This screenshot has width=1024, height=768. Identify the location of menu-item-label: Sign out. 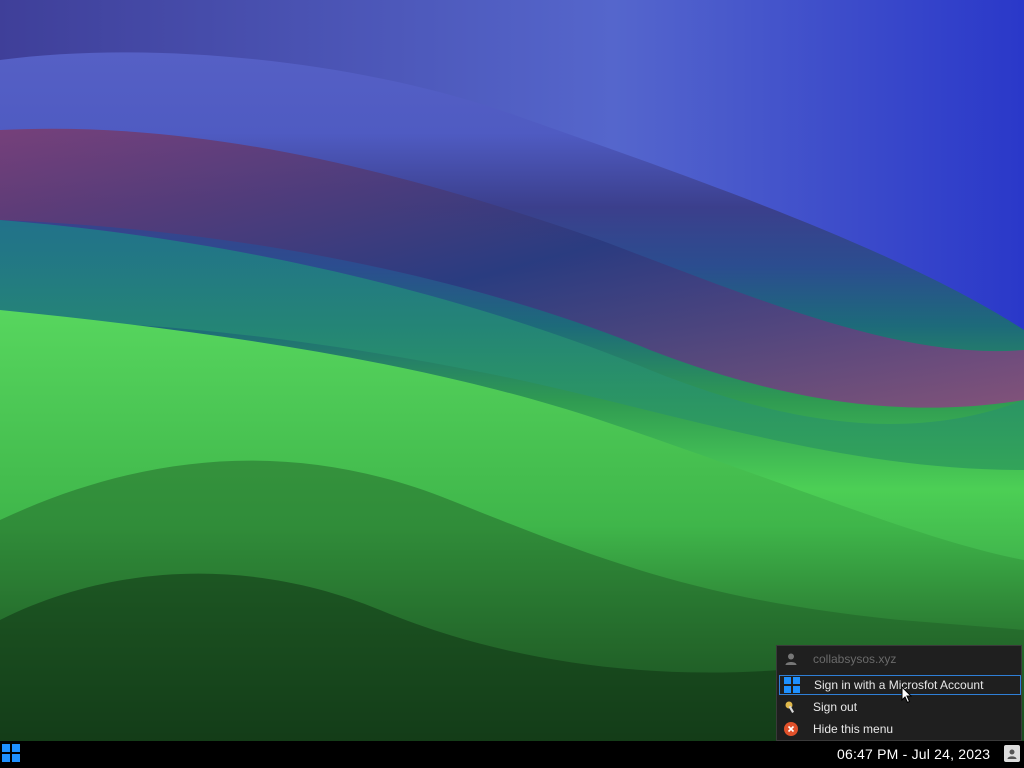
(835, 707).